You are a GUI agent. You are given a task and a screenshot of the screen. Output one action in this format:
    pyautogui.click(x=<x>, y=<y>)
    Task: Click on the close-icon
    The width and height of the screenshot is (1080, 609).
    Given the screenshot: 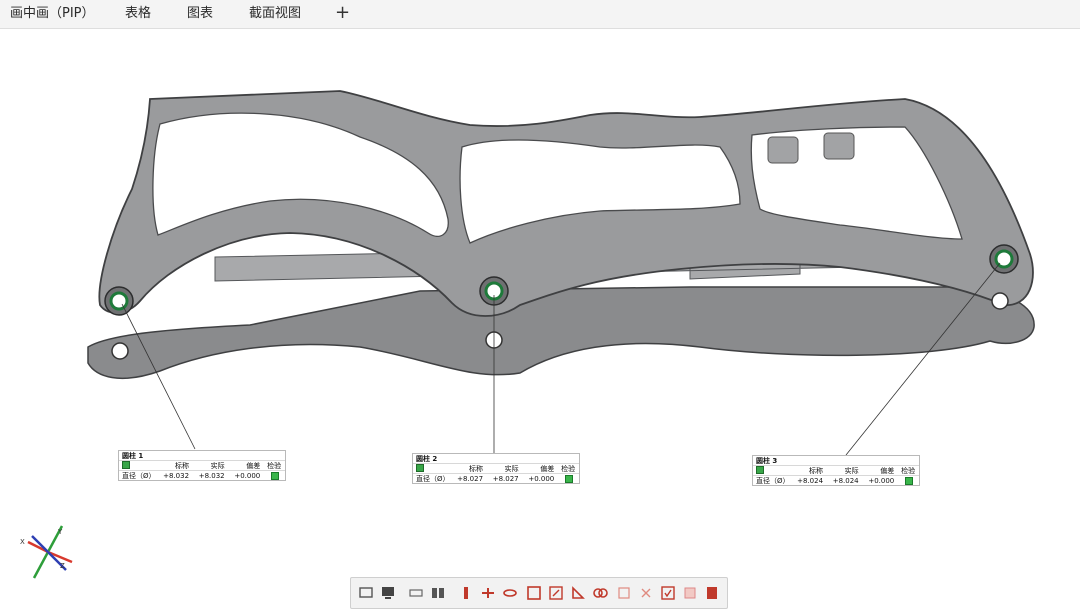 What is the action you would take?
    pyautogui.click(x=646, y=593)
    